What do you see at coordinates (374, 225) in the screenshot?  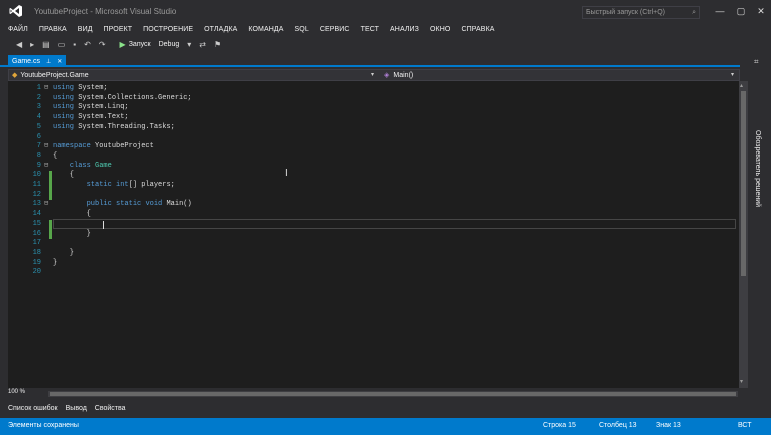 I see `code-line: 15` at bounding box center [374, 225].